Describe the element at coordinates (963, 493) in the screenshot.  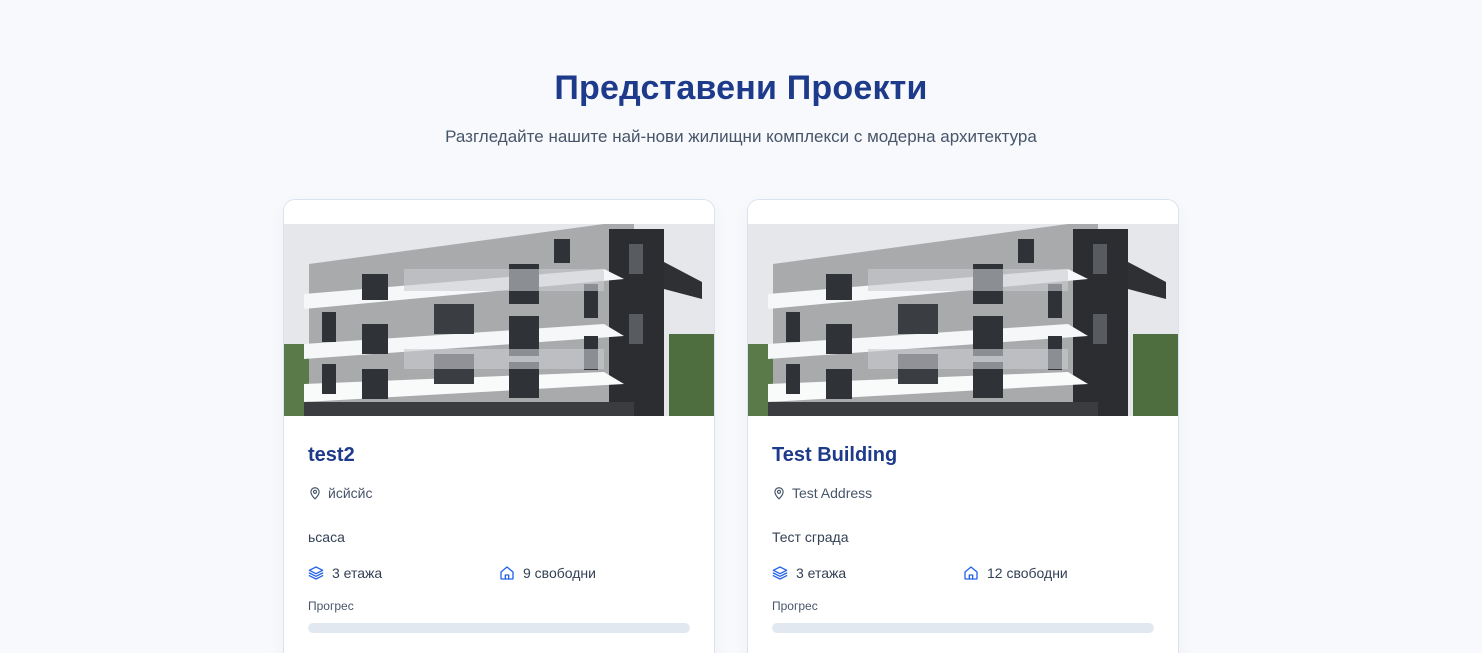
I see `project-location: Test Address` at that location.